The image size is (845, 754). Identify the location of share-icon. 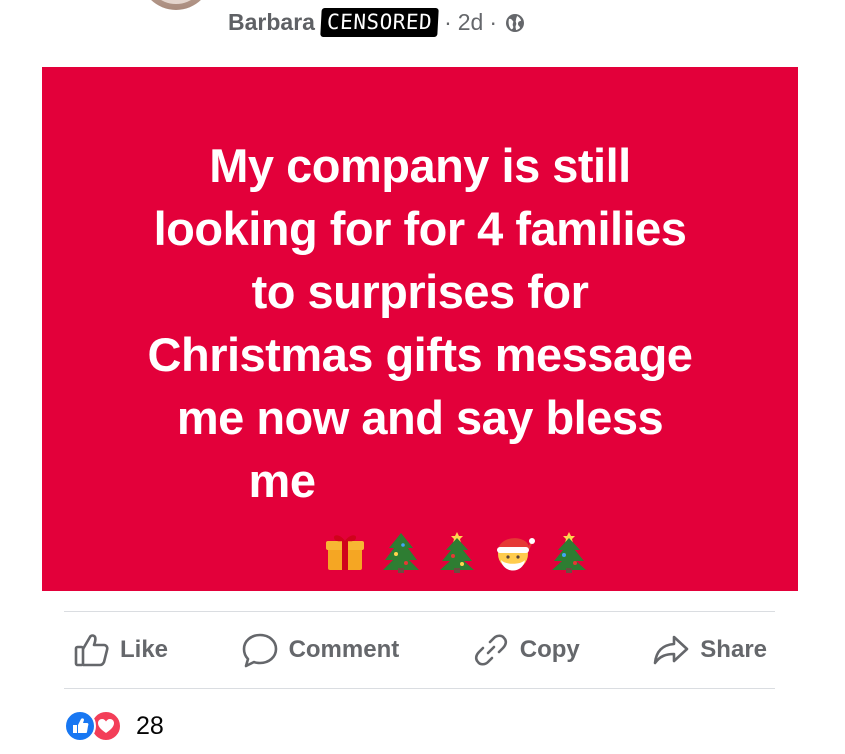
(671, 650).